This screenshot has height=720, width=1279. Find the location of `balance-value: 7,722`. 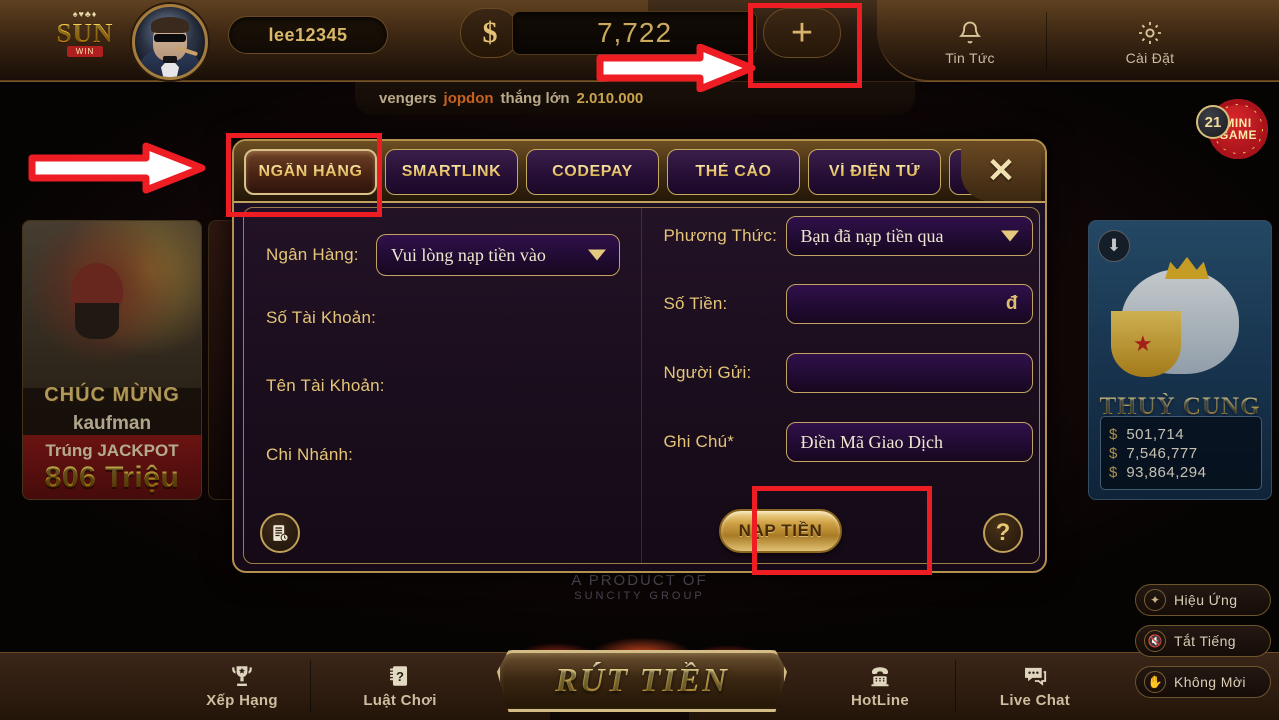

balance-value: 7,722 is located at coordinates (634, 32).